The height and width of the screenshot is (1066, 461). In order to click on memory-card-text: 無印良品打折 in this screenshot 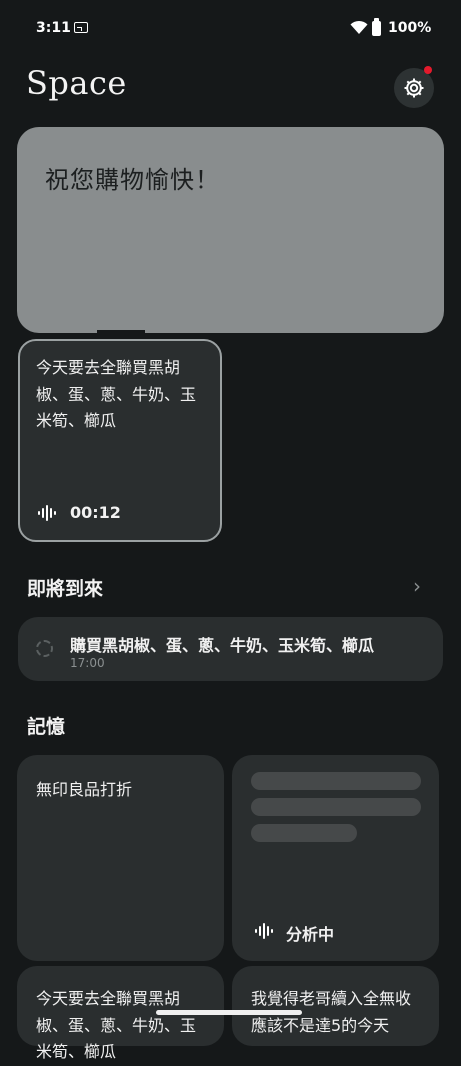, I will do `click(84, 789)`.